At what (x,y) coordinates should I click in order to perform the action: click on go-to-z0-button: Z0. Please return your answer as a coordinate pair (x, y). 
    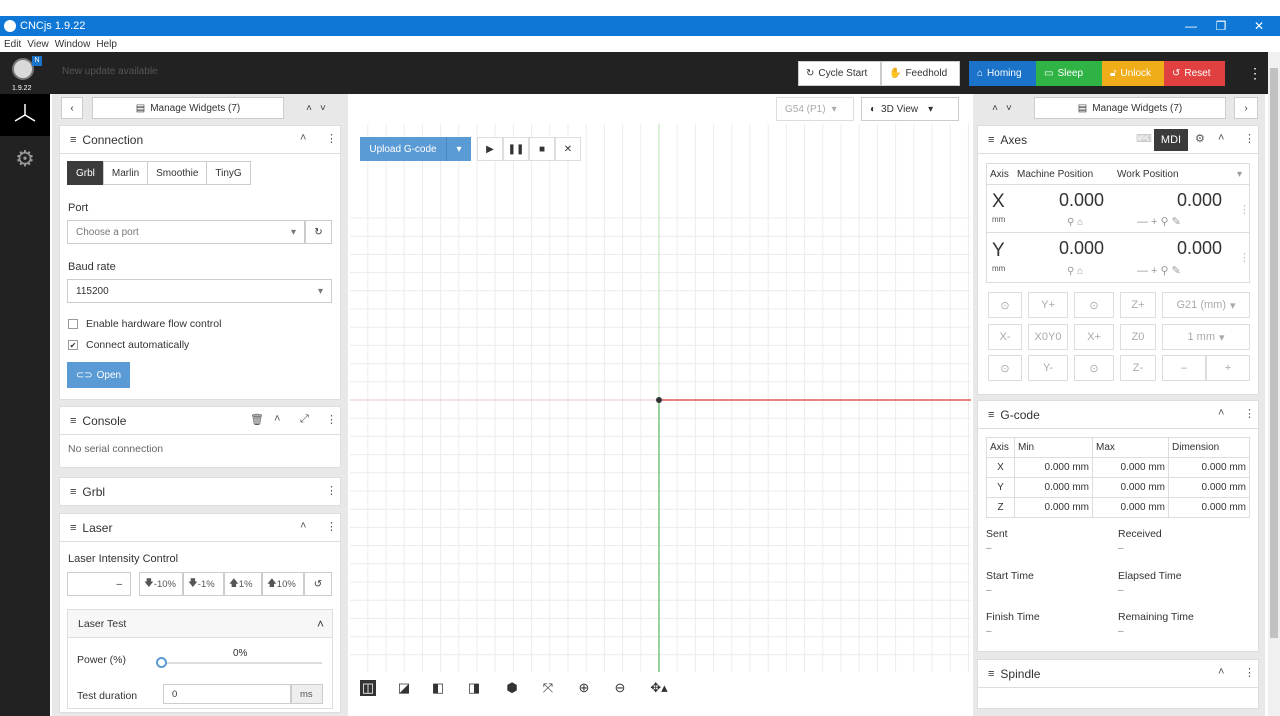
    Looking at the image, I should click on (1138, 337).